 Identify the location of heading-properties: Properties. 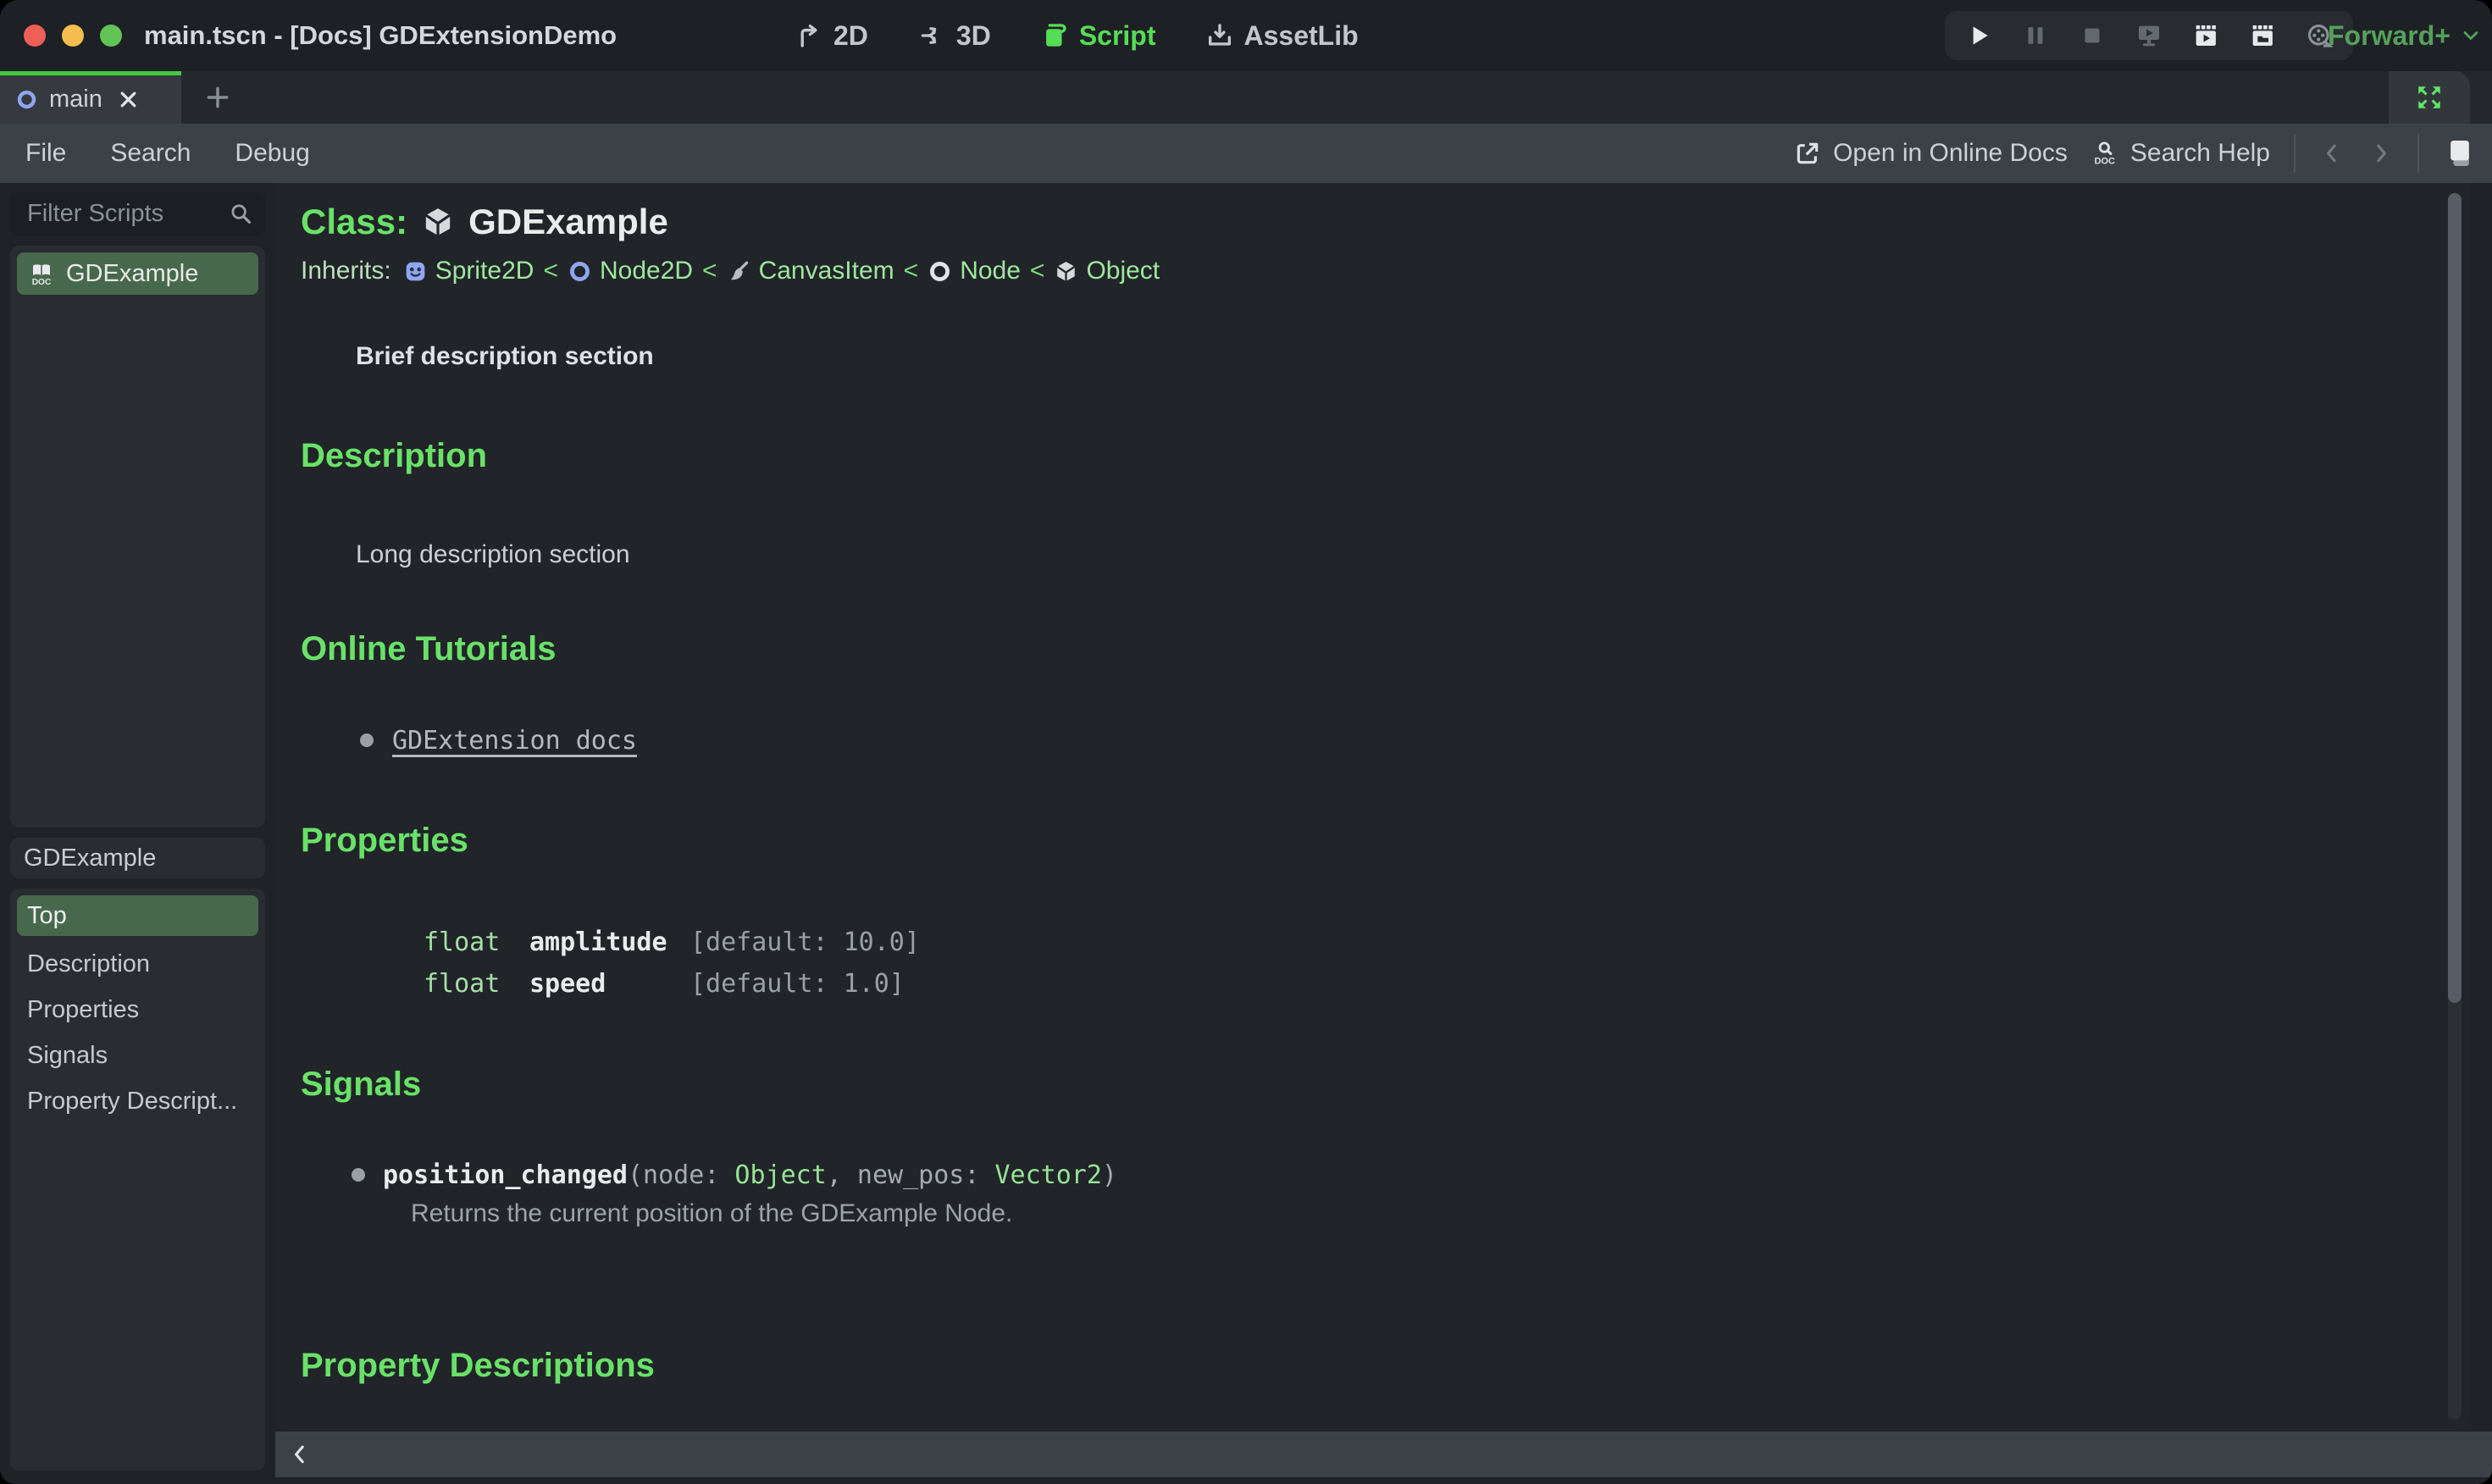
(384, 840).